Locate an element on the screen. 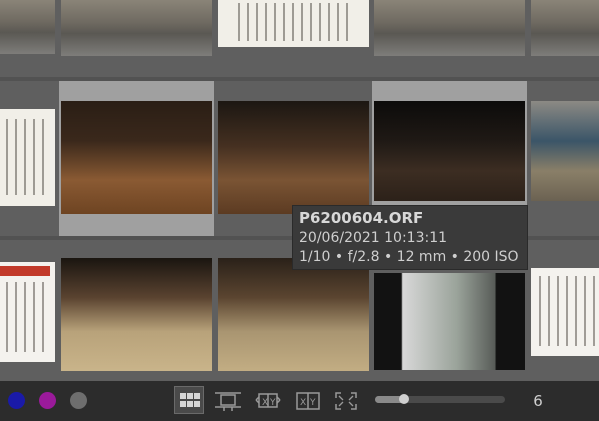 This screenshot has width=599, height=421. zoom-slider-knob is located at coordinates (404, 399).